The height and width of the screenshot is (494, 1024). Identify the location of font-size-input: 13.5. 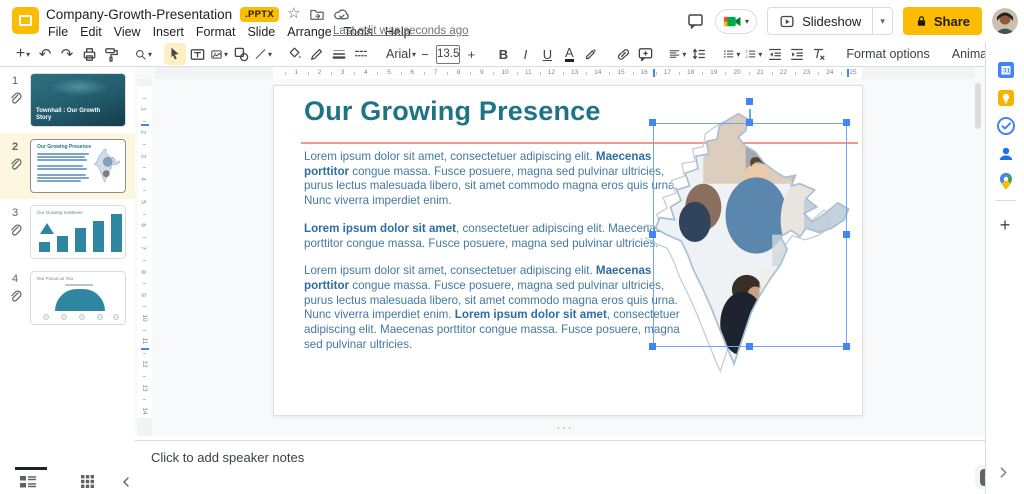
(448, 54).